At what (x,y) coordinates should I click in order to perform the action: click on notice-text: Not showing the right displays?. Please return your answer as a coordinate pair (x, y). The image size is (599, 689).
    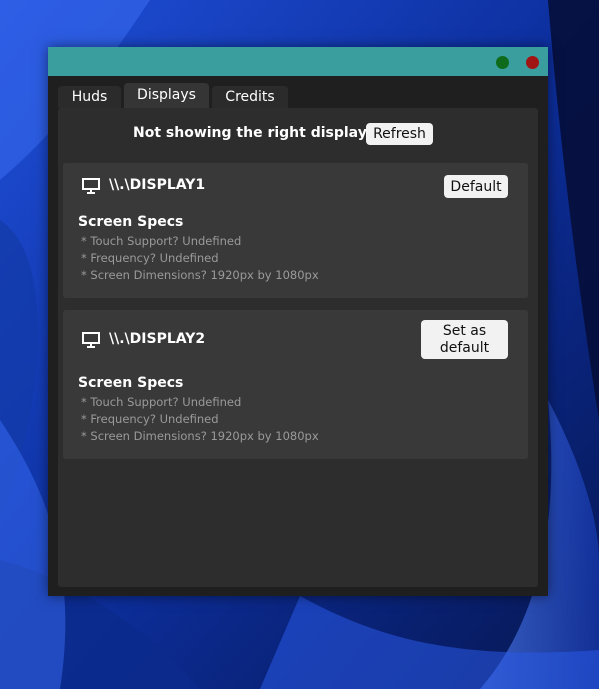
    Looking at the image, I should click on (258, 133).